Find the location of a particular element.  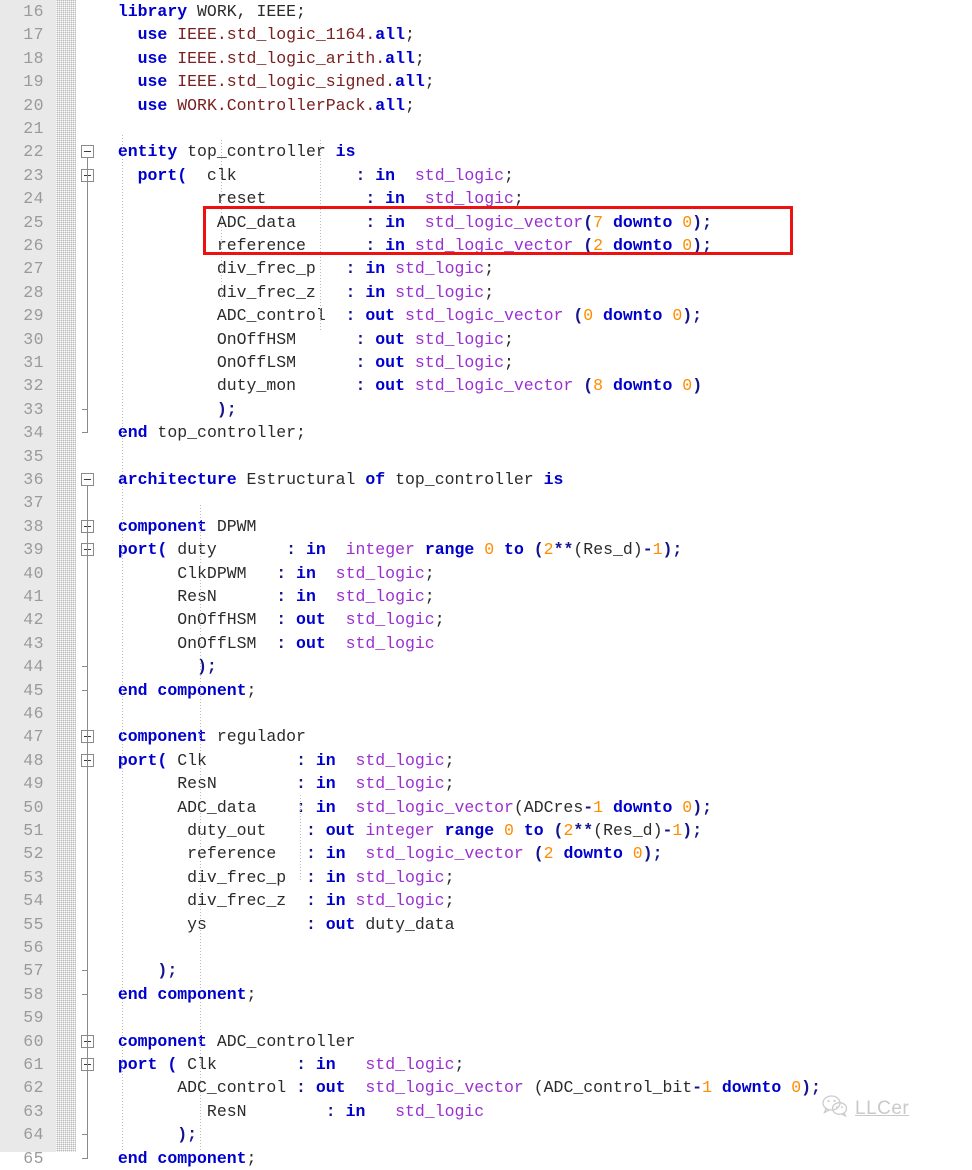

line-code: reset : in std_logic; is located at coordinates (311, 198).